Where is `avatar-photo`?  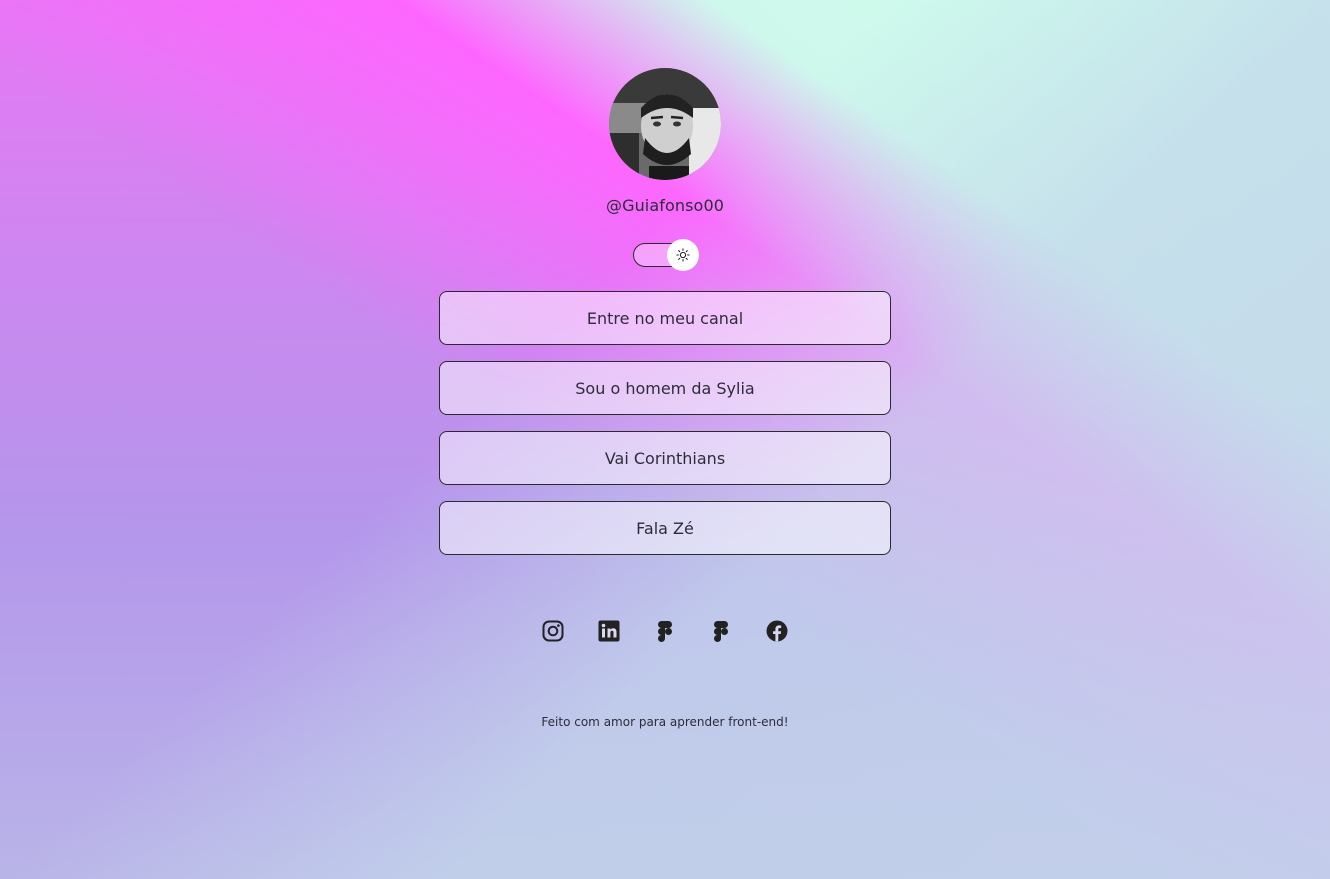
avatar-photo is located at coordinates (665, 124).